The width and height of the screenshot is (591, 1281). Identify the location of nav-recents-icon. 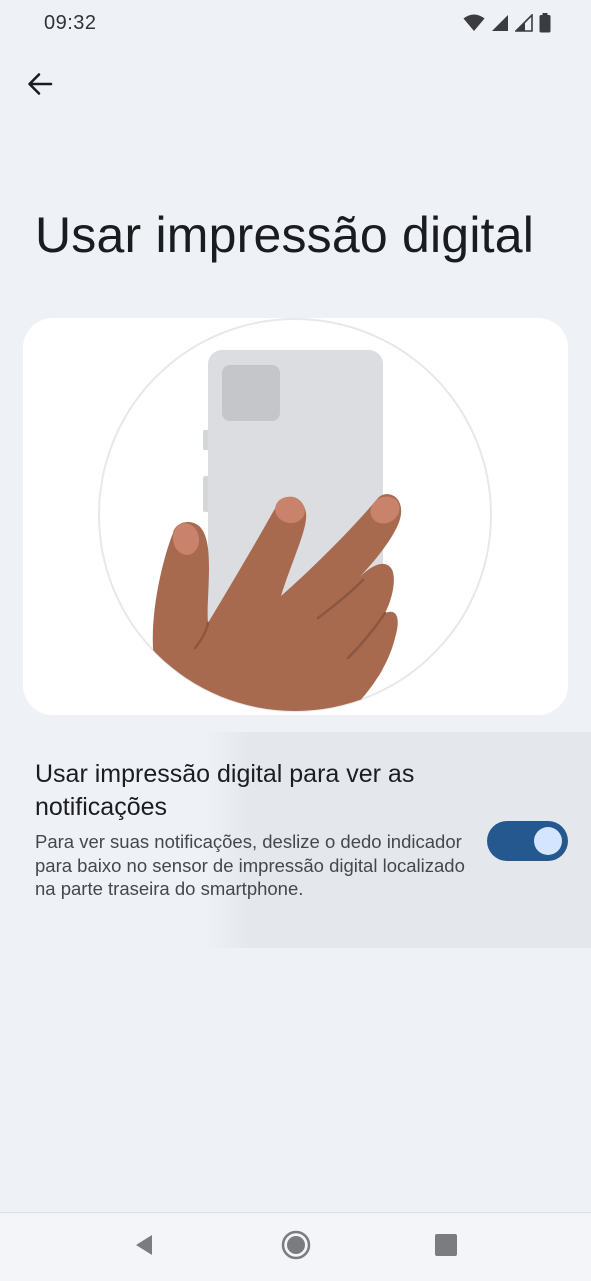
(446, 1247).